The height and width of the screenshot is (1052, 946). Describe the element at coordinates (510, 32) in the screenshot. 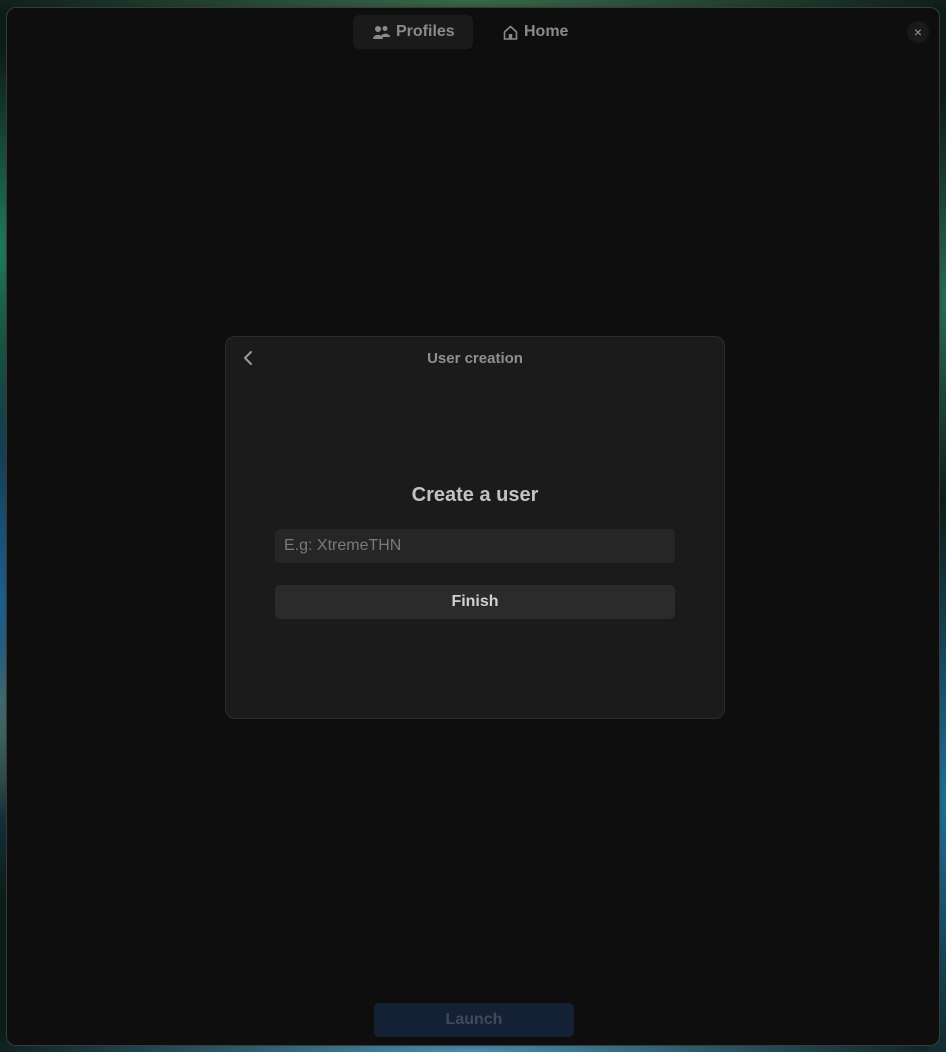

I see `home-icon` at that location.